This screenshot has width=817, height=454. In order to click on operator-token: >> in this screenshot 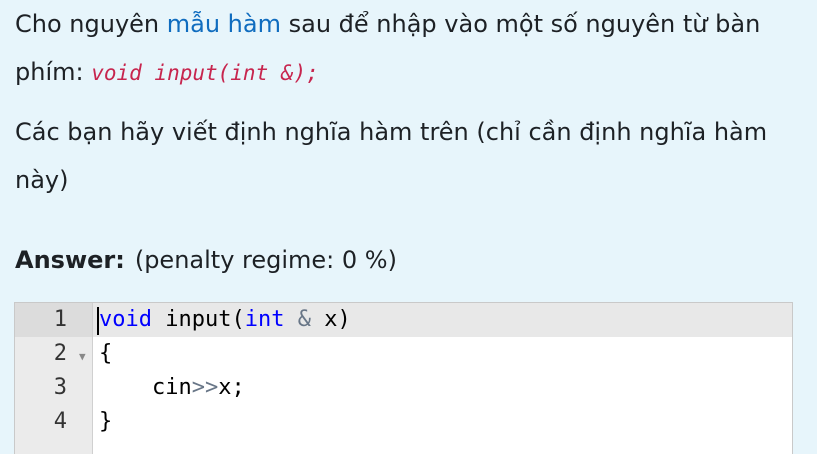, I will do `click(205, 387)`.